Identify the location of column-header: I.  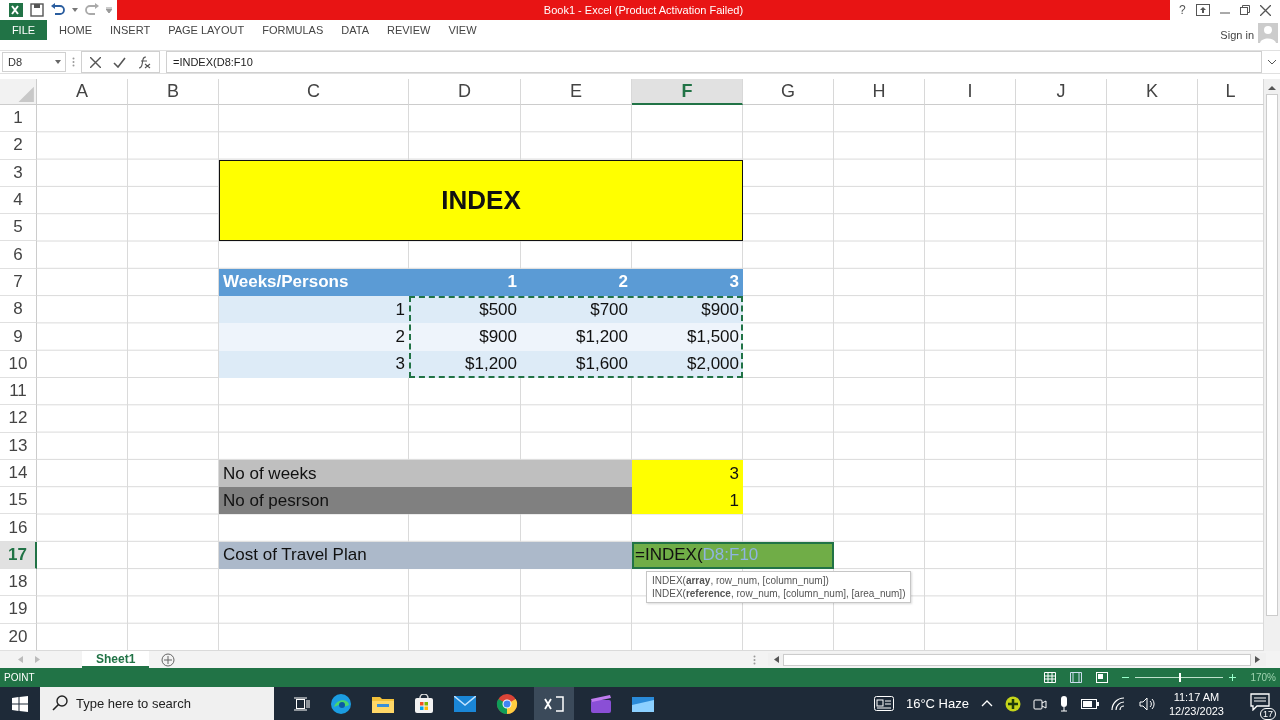
(970, 92).